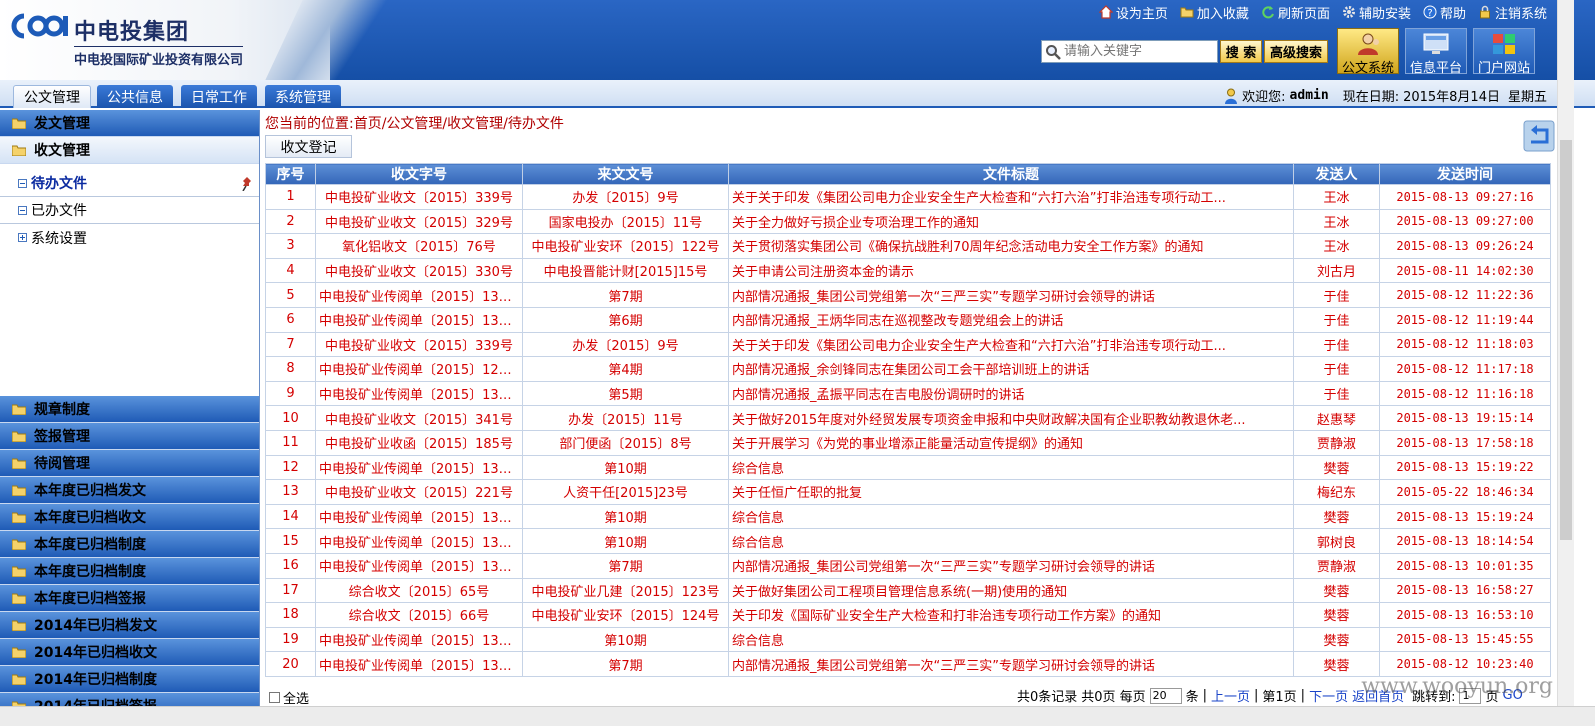 The image size is (1595, 726). Describe the element at coordinates (129, 436) in the screenshot. I see `sidebar-group: 签报管理` at that location.